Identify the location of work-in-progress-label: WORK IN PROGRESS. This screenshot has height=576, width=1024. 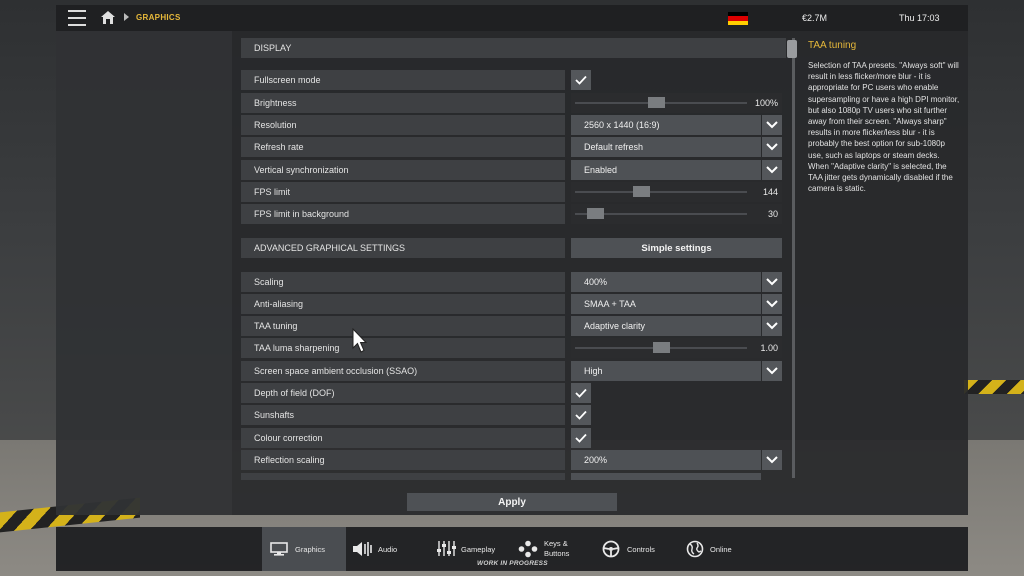
(512, 563).